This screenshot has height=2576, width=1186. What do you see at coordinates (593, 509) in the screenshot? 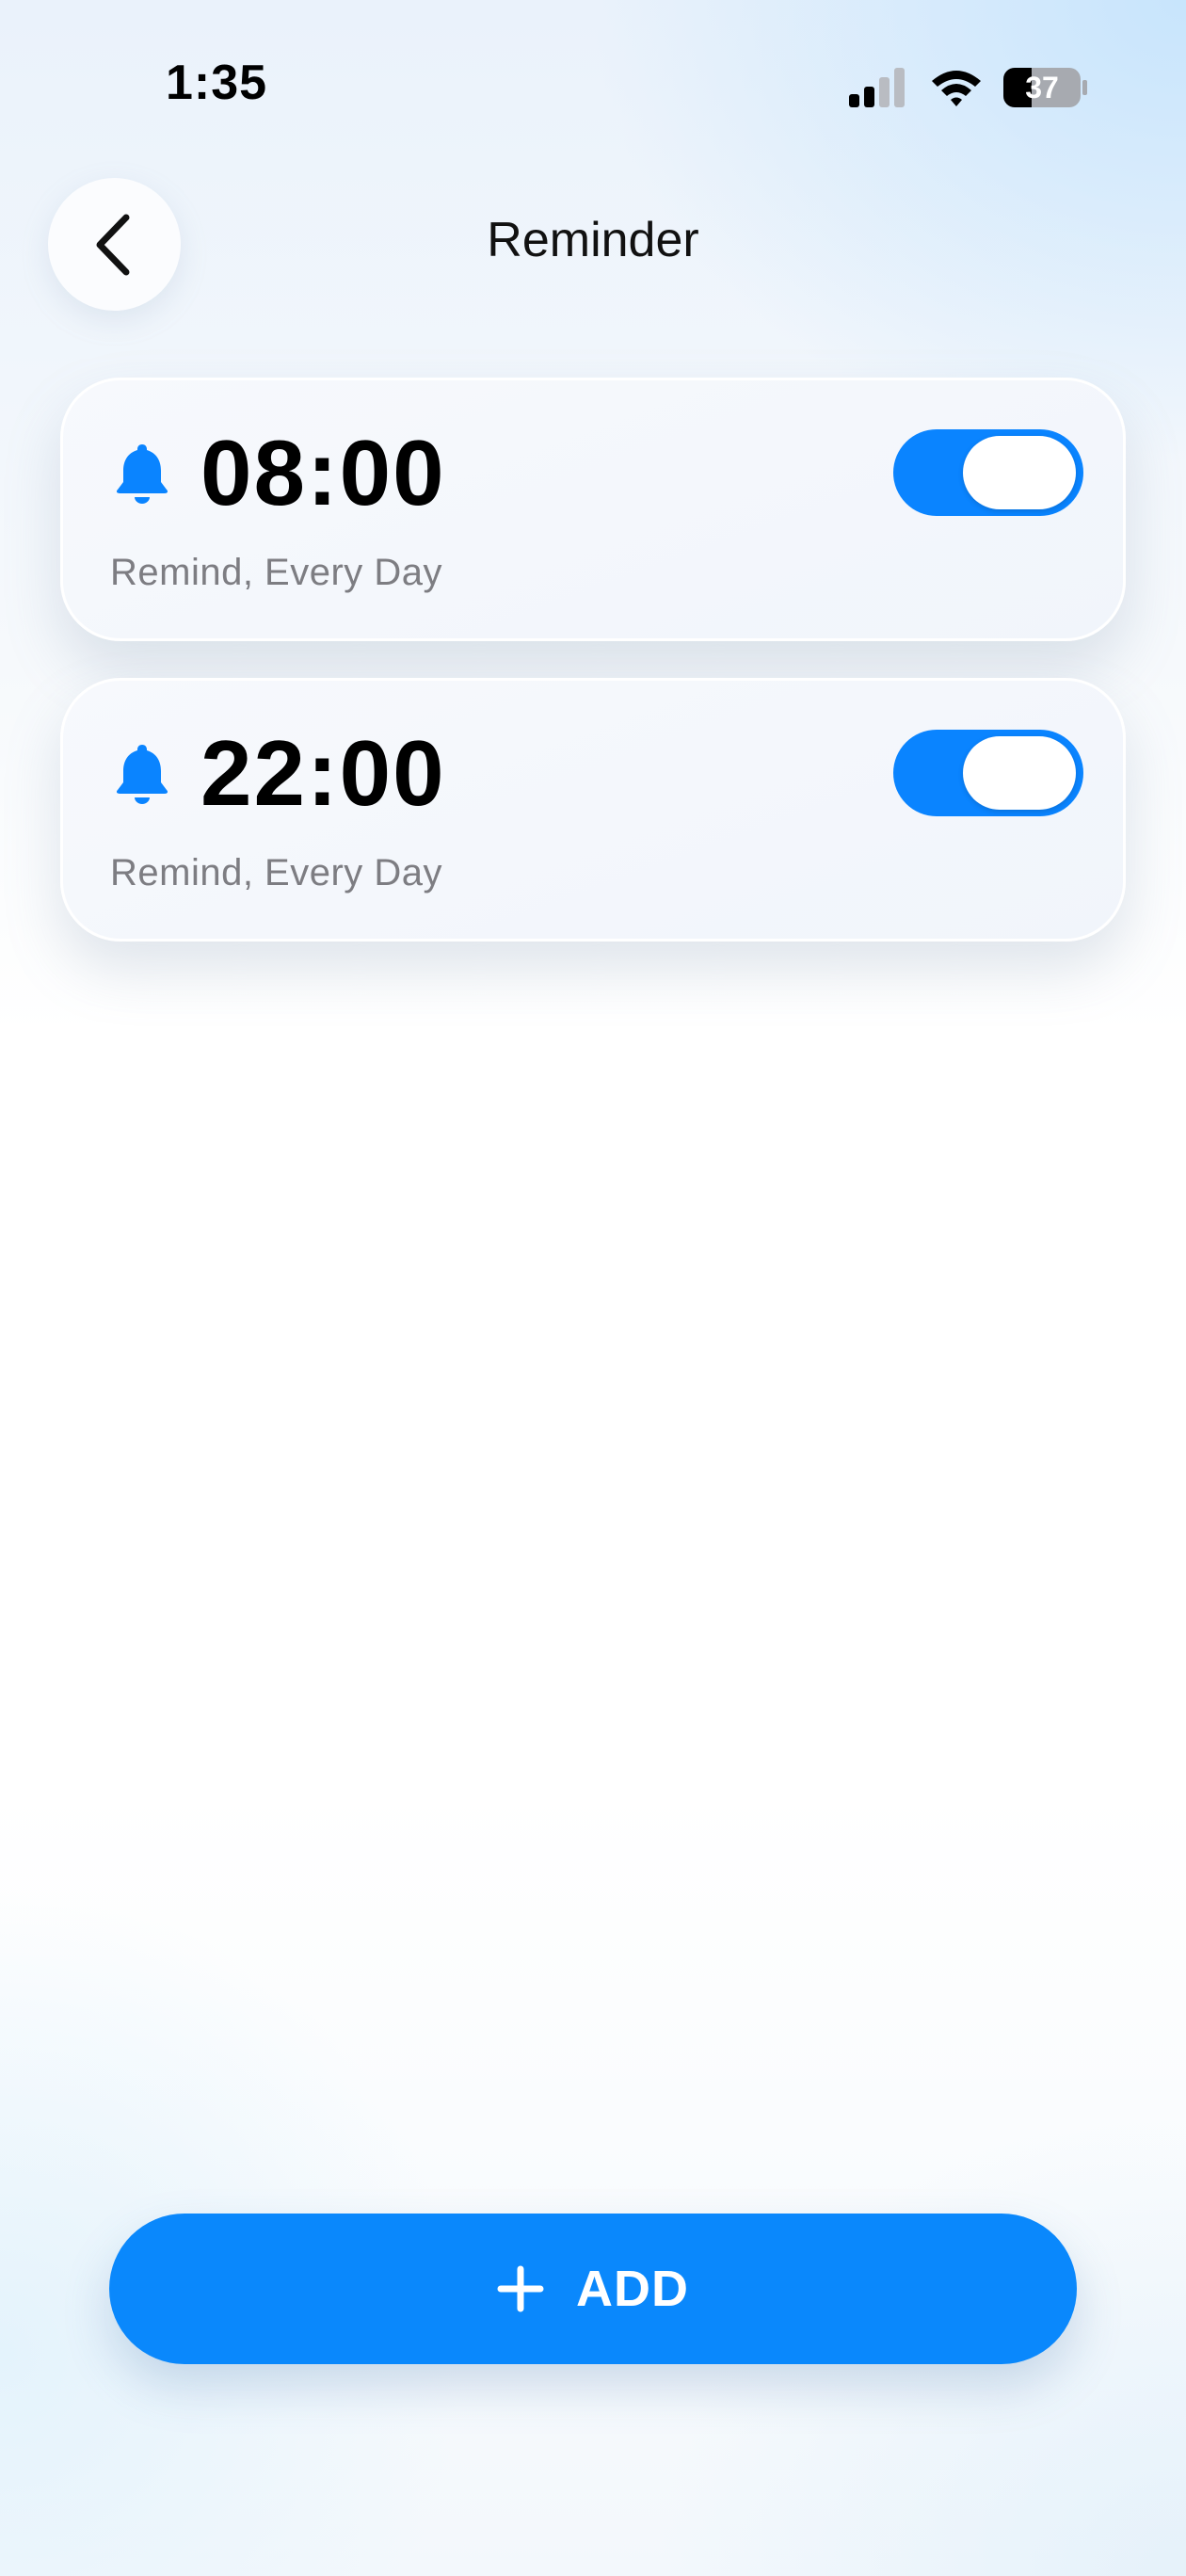
I see `reminder-card: 08:00 Remind, Every Day` at bounding box center [593, 509].